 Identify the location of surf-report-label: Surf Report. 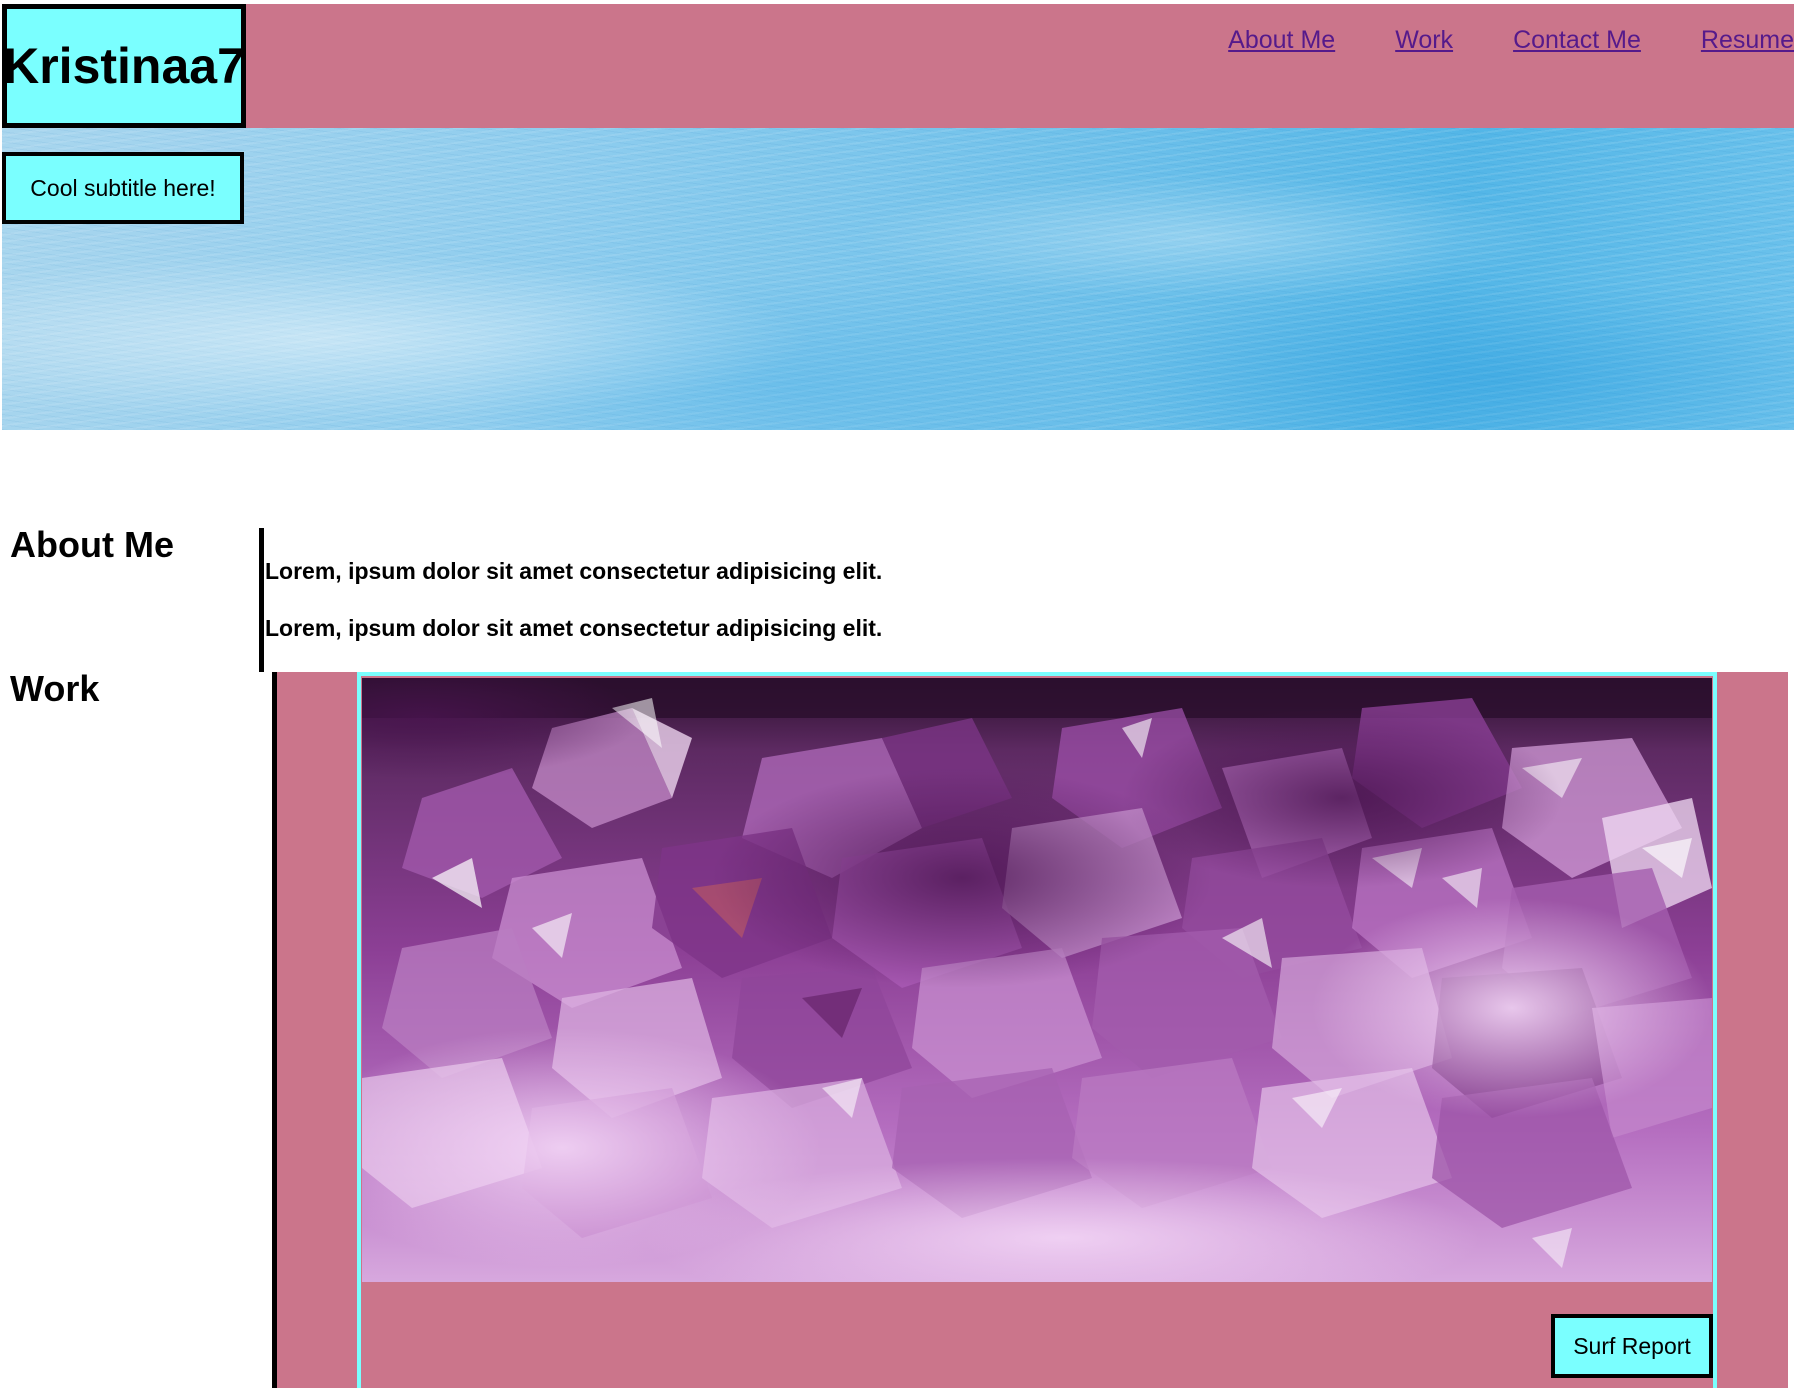
(1632, 1345).